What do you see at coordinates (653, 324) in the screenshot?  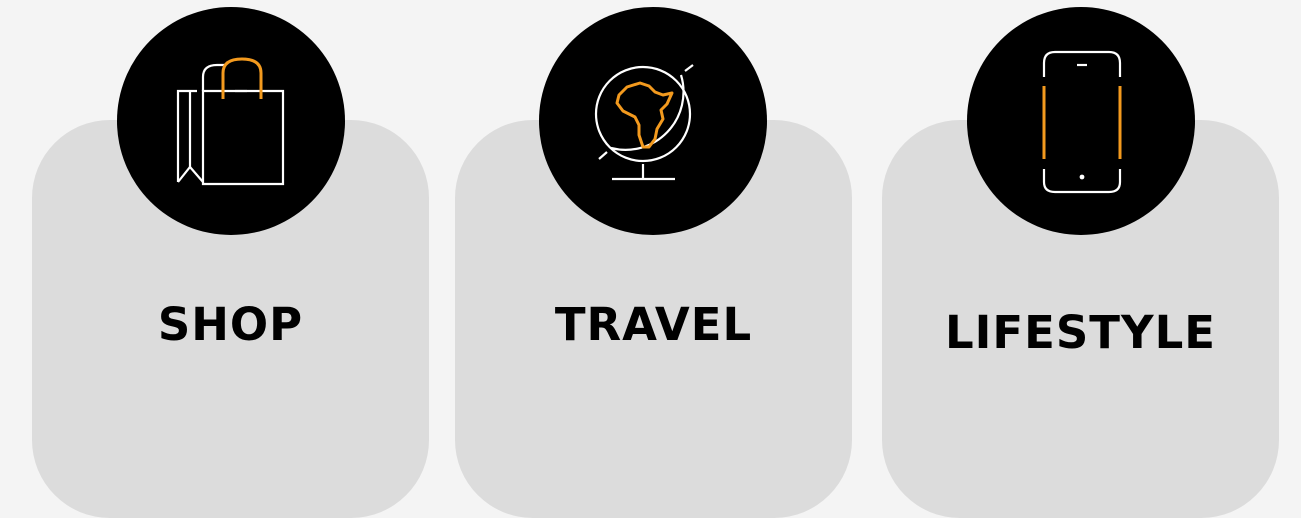 I see `category-label-travel: TRAVEL` at bounding box center [653, 324].